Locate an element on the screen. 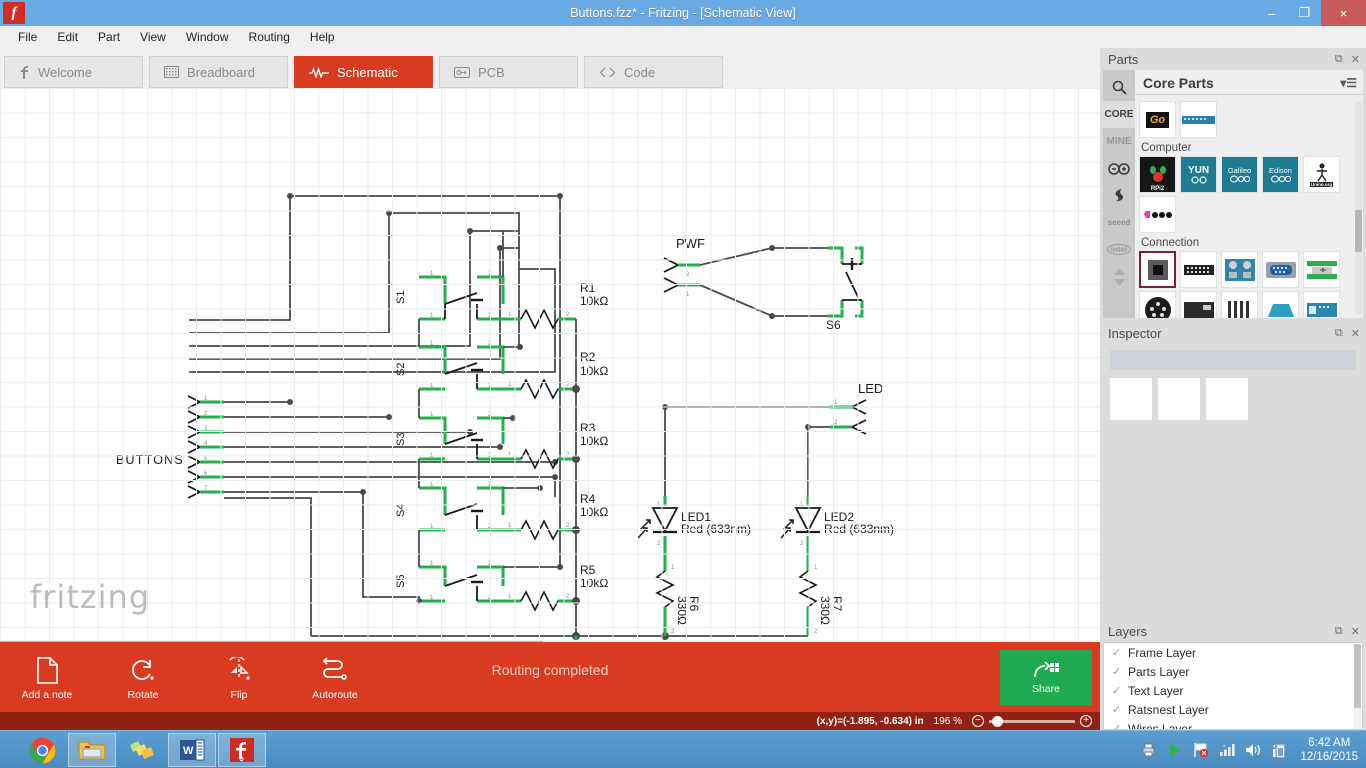  part-unino: Unino.org is located at coordinates (1321, 174).